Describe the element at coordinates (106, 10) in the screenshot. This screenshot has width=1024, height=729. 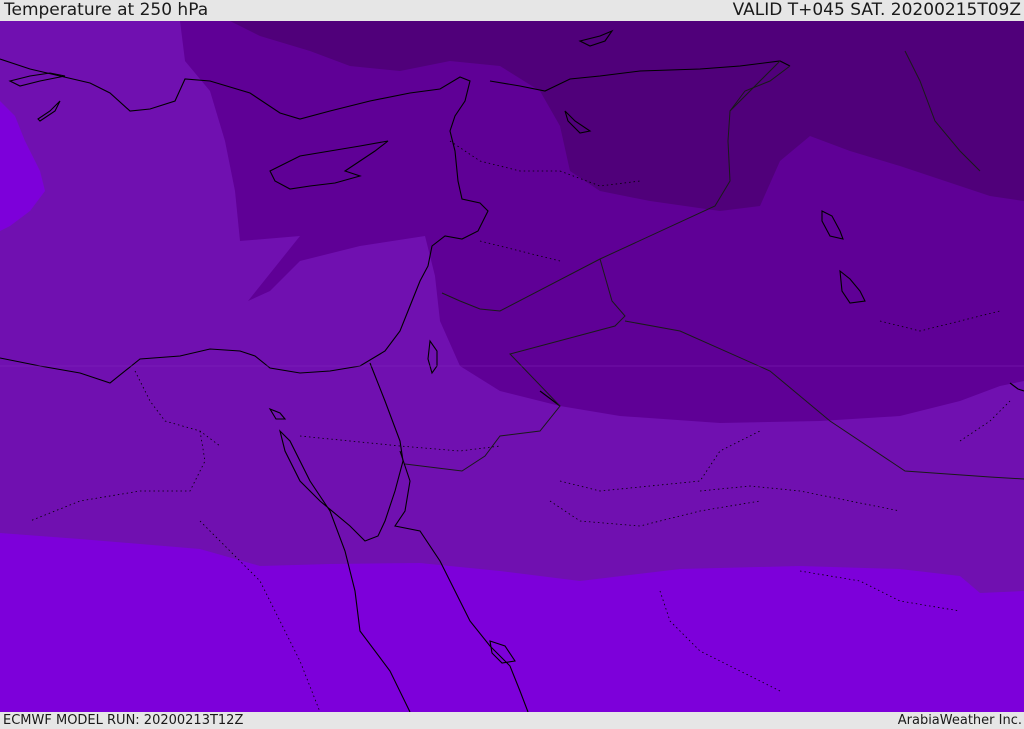
I see `map-title: Temperature at 250 hPa` at that location.